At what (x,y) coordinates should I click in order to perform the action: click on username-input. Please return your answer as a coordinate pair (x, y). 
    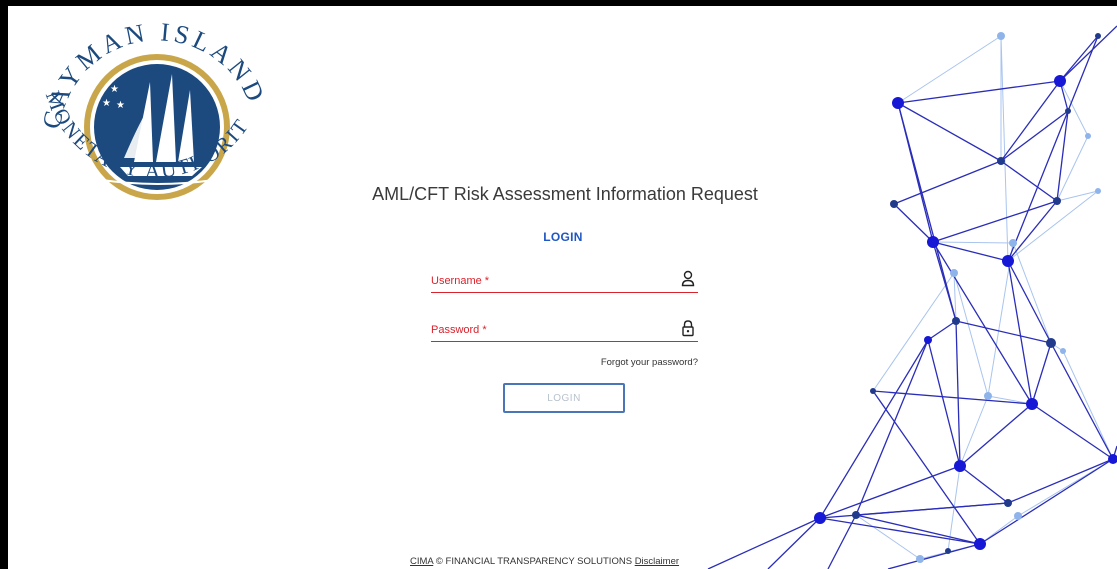
    Looking at the image, I should click on (553, 282).